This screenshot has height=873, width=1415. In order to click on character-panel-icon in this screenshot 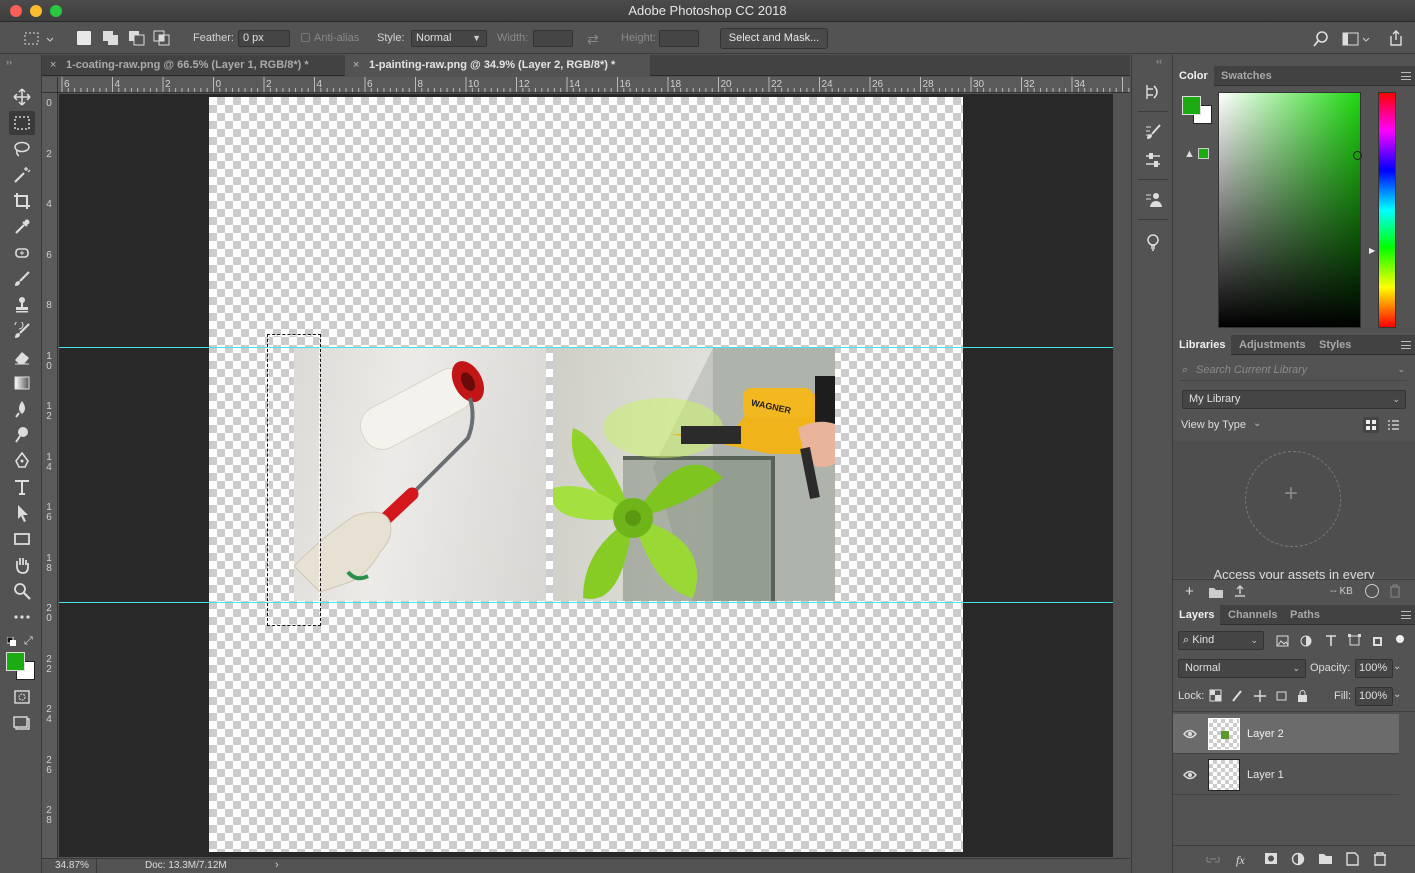, I will do `click(1153, 200)`.